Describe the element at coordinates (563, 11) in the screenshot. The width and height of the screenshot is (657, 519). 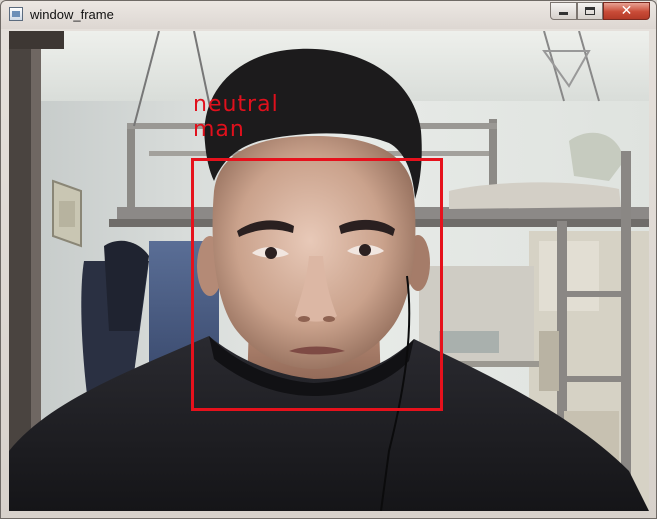
I see `minimize-button` at that location.